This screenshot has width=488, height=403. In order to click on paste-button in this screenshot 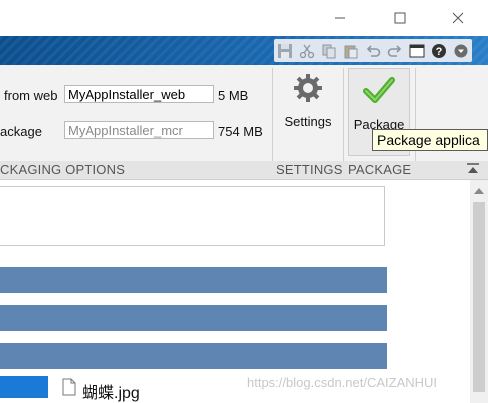, I will do `click(351, 50)`.